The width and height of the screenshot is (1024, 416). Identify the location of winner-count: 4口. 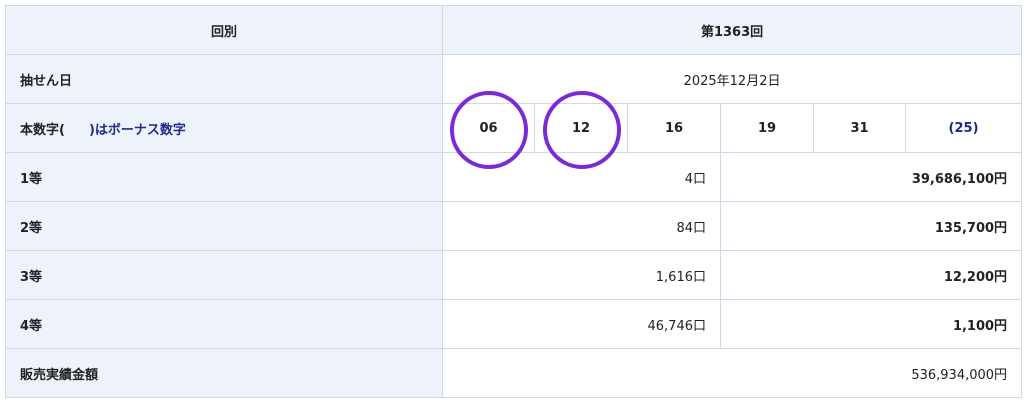
(581, 177).